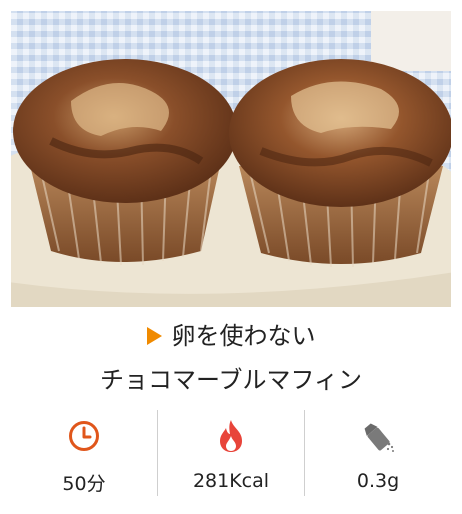 The image size is (462, 514). Describe the element at coordinates (378, 481) in the screenshot. I see `salt-value: 0.3g` at that location.